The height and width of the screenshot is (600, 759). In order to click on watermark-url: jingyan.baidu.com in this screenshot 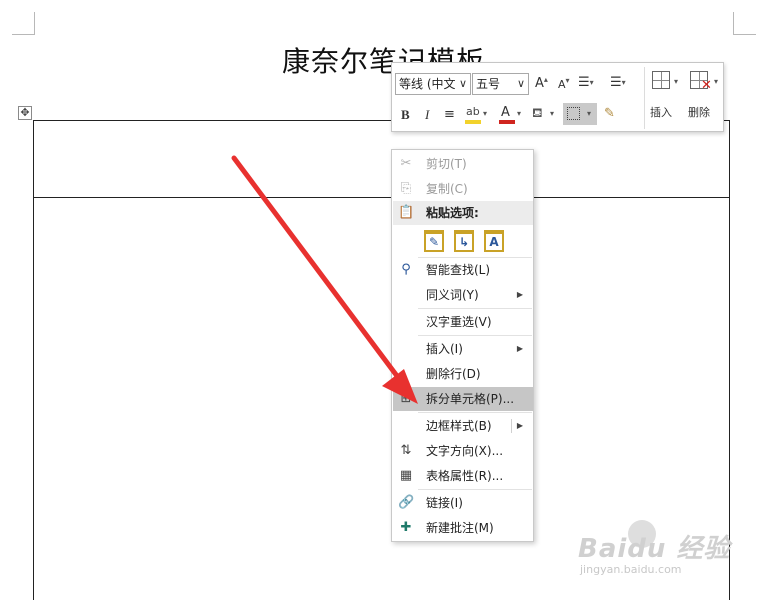, I will do `click(631, 569)`.